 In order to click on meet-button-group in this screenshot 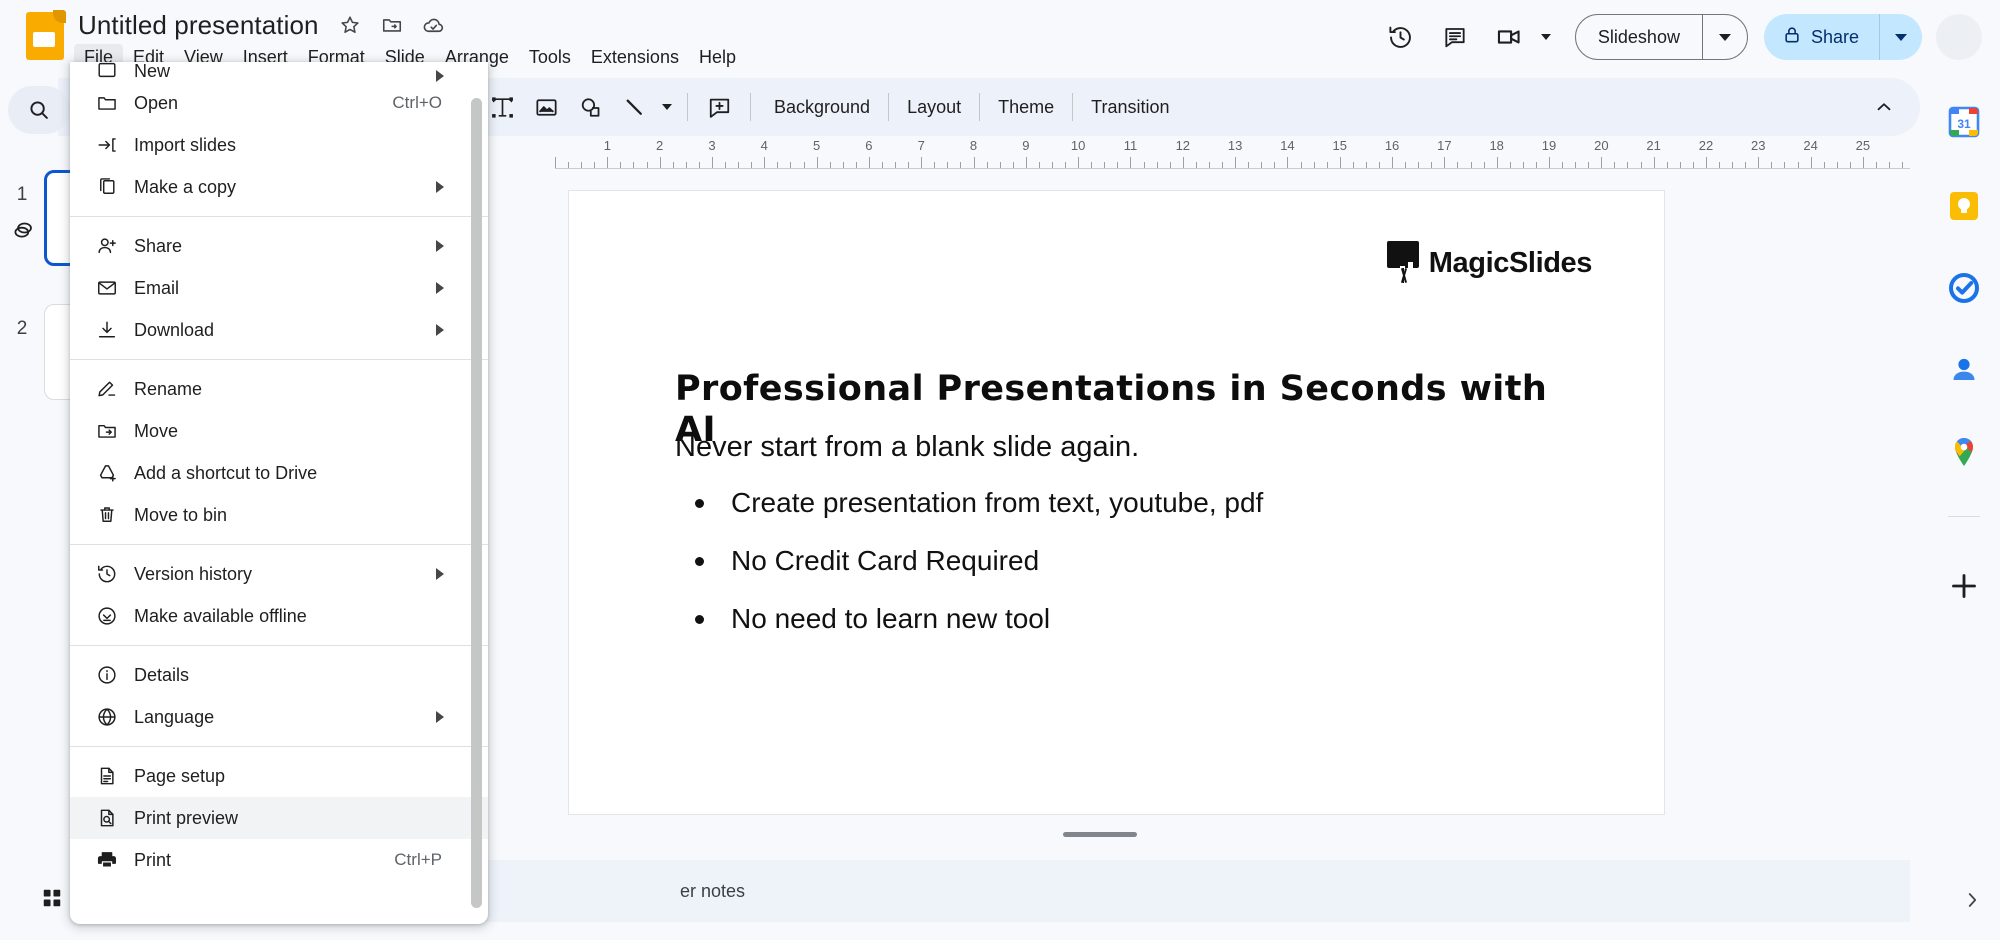, I will do `click(1523, 37)`.